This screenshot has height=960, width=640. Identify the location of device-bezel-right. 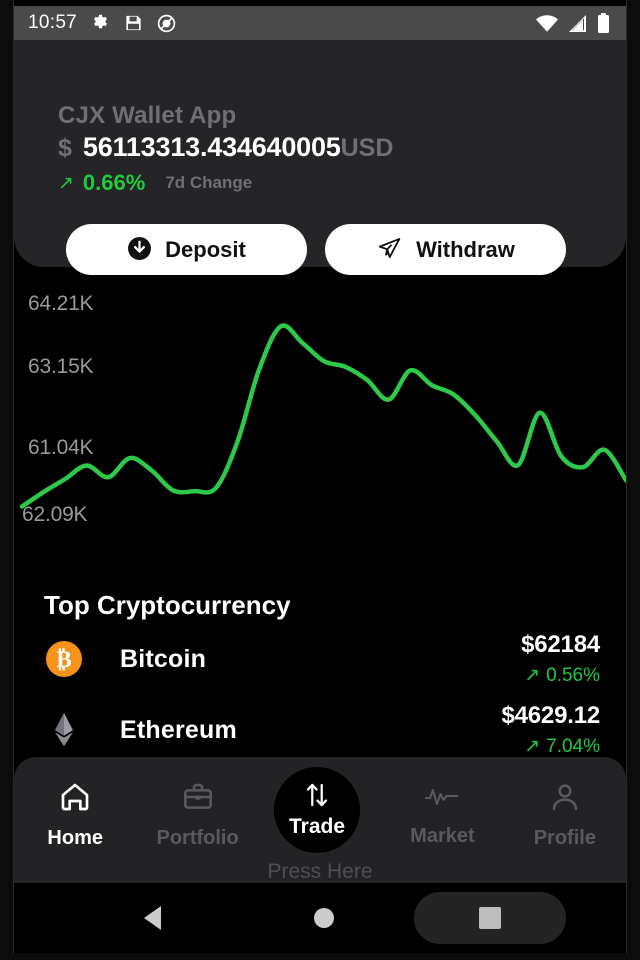
(633, 480).